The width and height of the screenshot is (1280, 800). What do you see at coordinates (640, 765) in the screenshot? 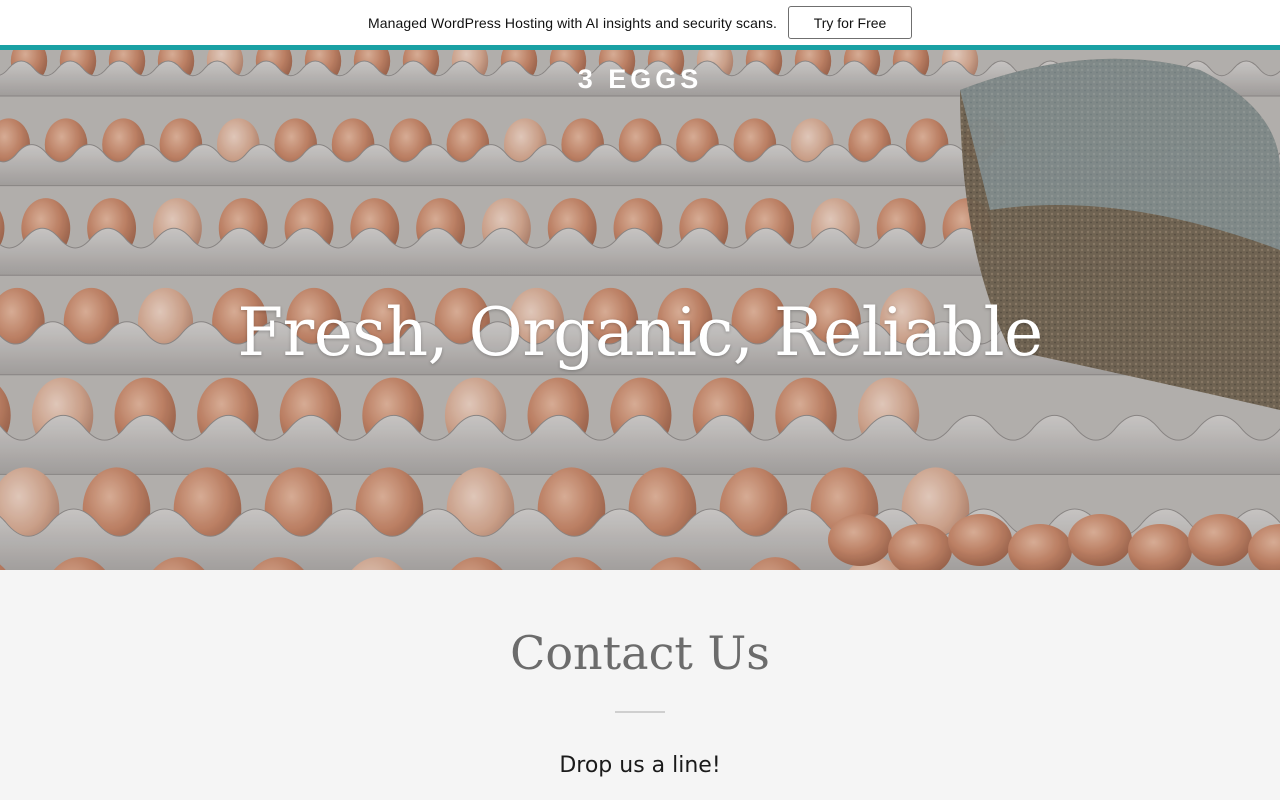
I see `contact-subheading: Drop us a line!` at bounding box center [640, 765].